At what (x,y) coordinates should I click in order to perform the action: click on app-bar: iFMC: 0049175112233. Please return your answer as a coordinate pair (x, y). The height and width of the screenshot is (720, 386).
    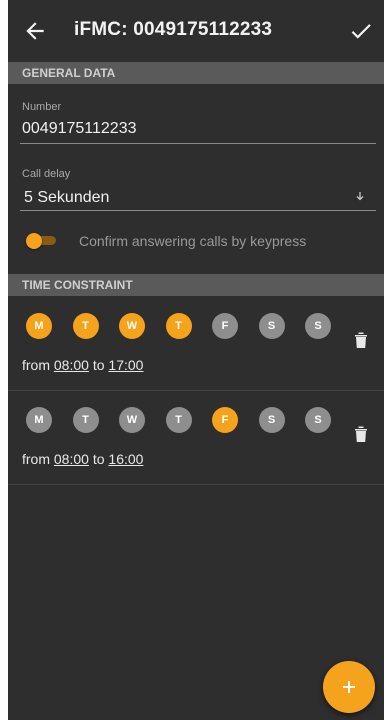
    Looking at the image, I should click on (196, 31).